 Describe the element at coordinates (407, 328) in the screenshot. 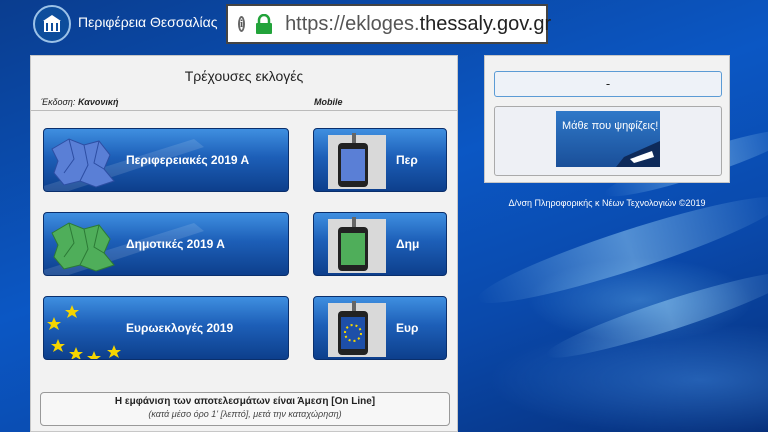

I see `mobile-label: Ευρ` at that location.